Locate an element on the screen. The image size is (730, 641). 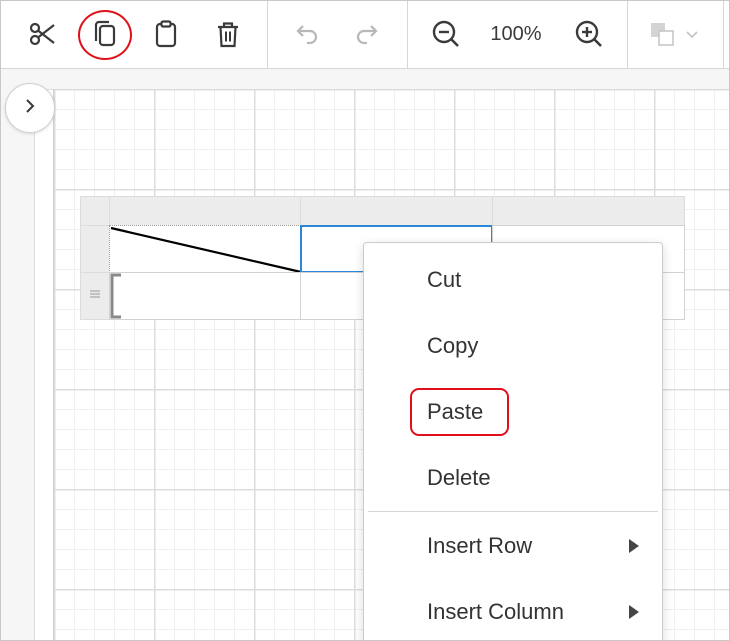
menu-item-insert-column: Insert Column is located at coordinates (513, 612).